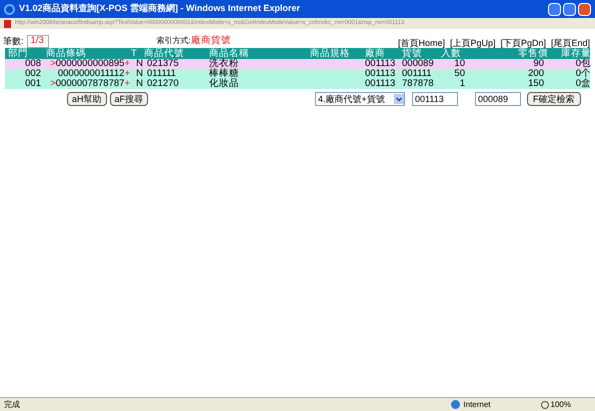 This screenshot has width=595, height=411. I want to click on column-header: 商品條碼, so click(66, 53).